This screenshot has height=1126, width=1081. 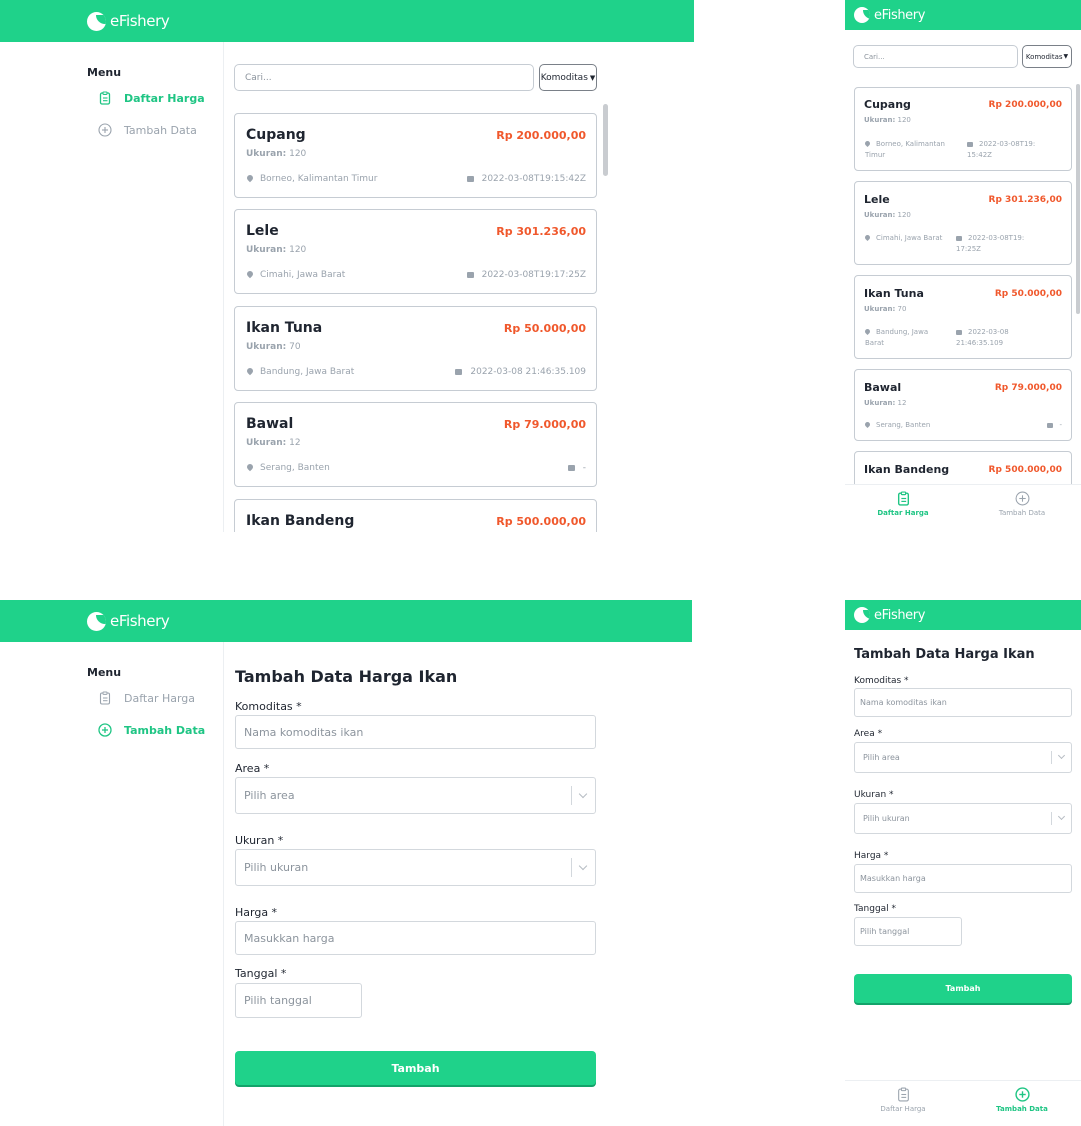 I want to click on ukuran-select-value: Pilih ukuran, so click(x=276, y=867).